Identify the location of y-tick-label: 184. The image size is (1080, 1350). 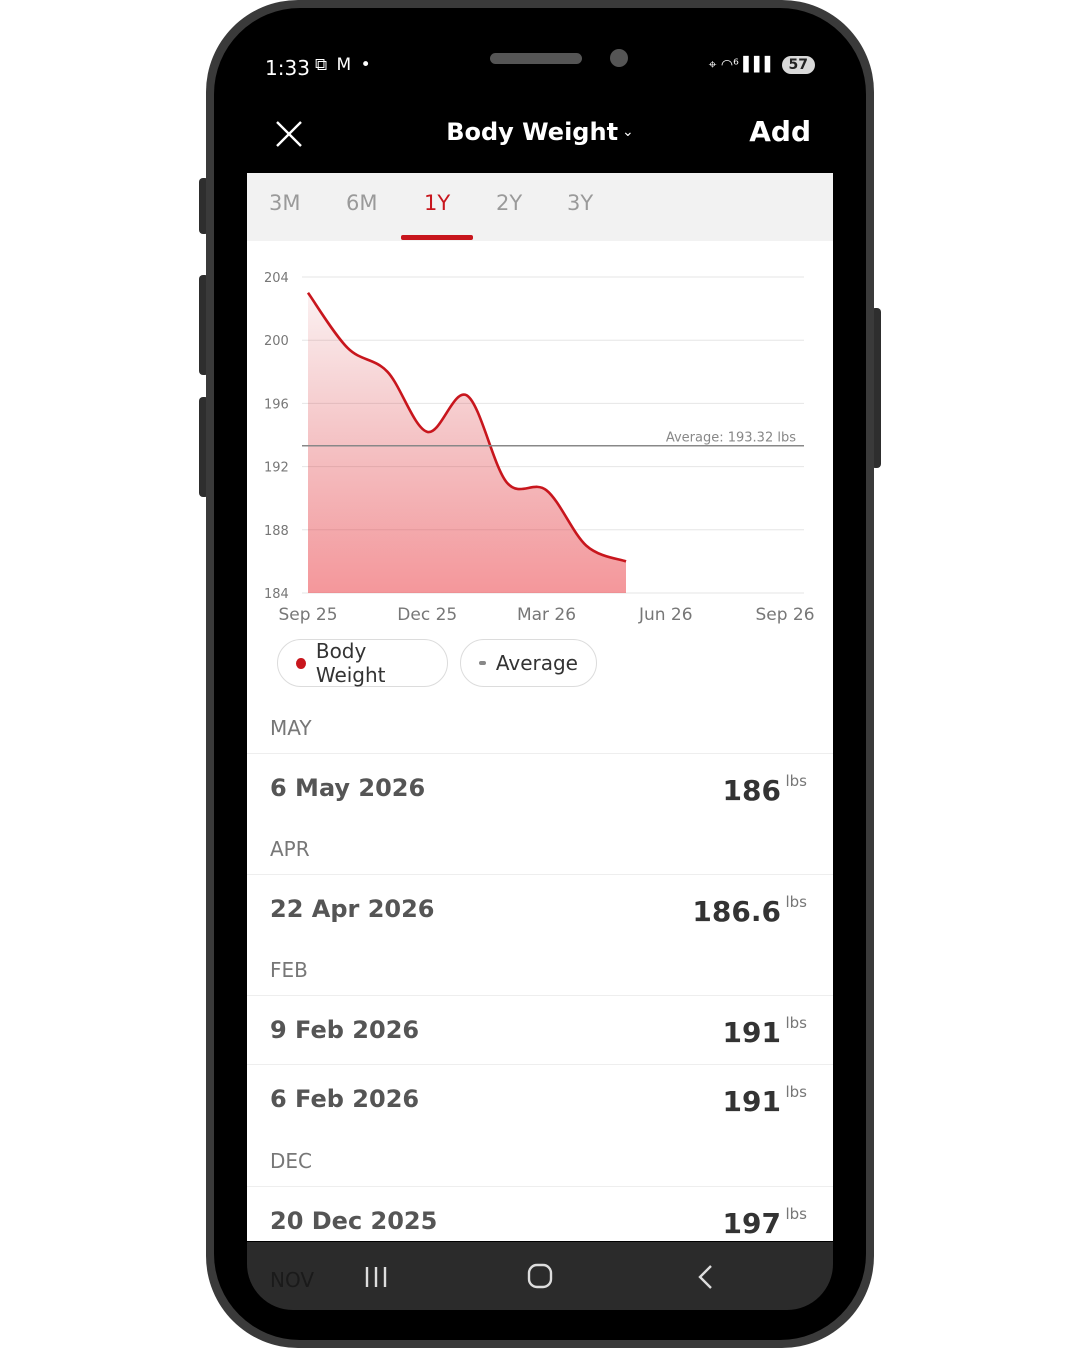
(276, 594).